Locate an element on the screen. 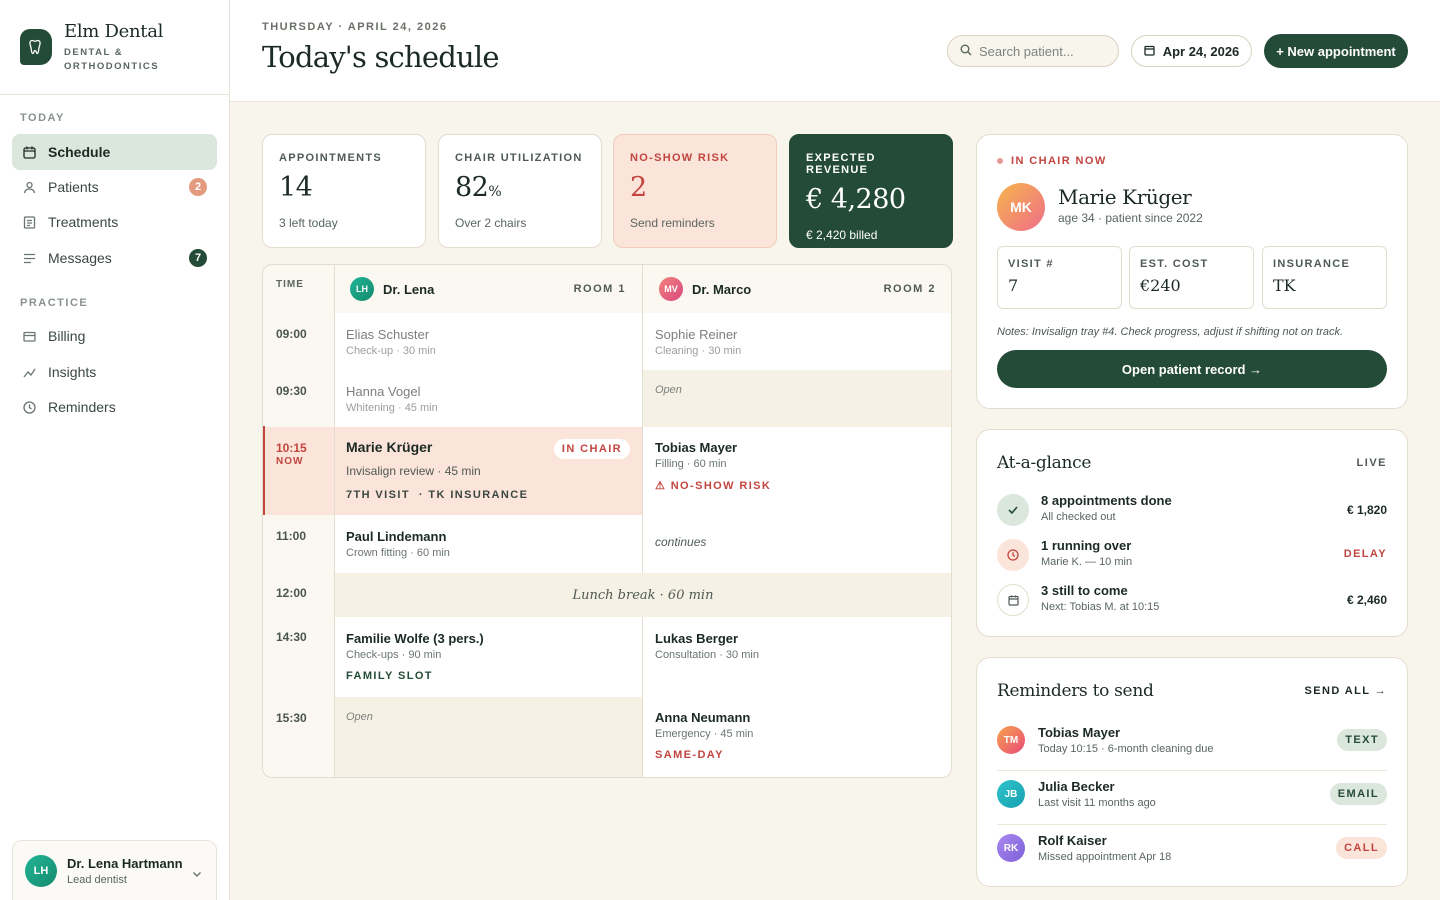  live-label: LIVE is located at coordinates (1371, 463).